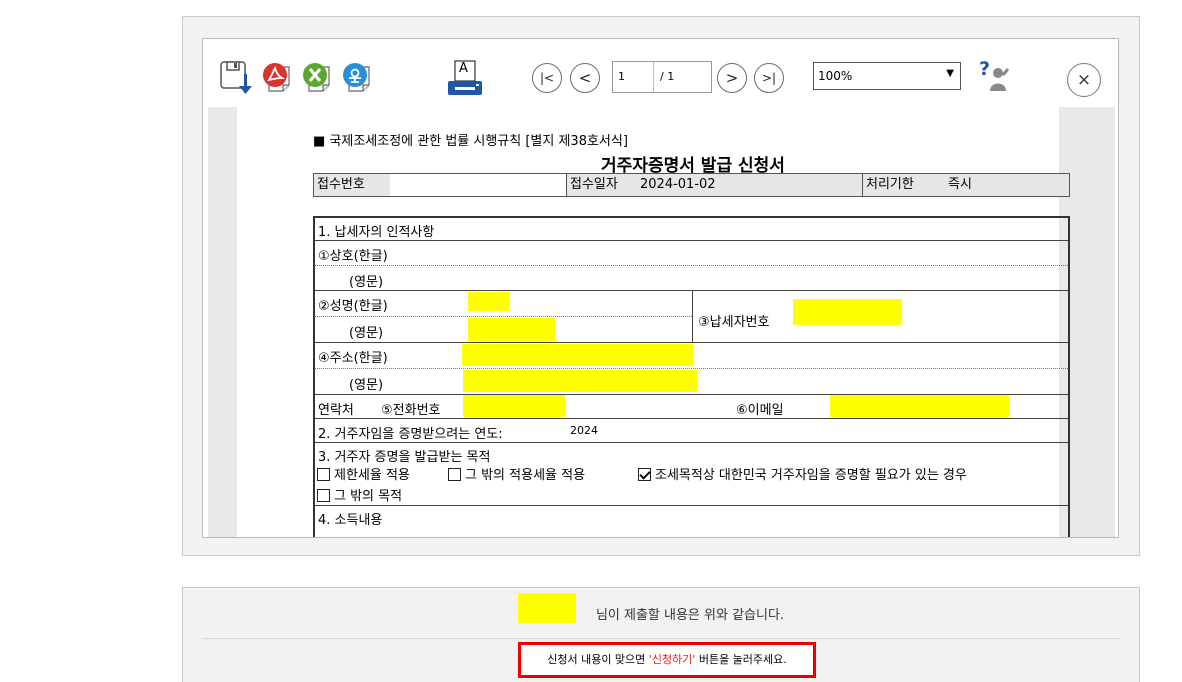  What do you see at coordinates (350, 520) in the screenshot?
I see `section-4-title: 4. 소득내용` at bounding box center [350, 520].